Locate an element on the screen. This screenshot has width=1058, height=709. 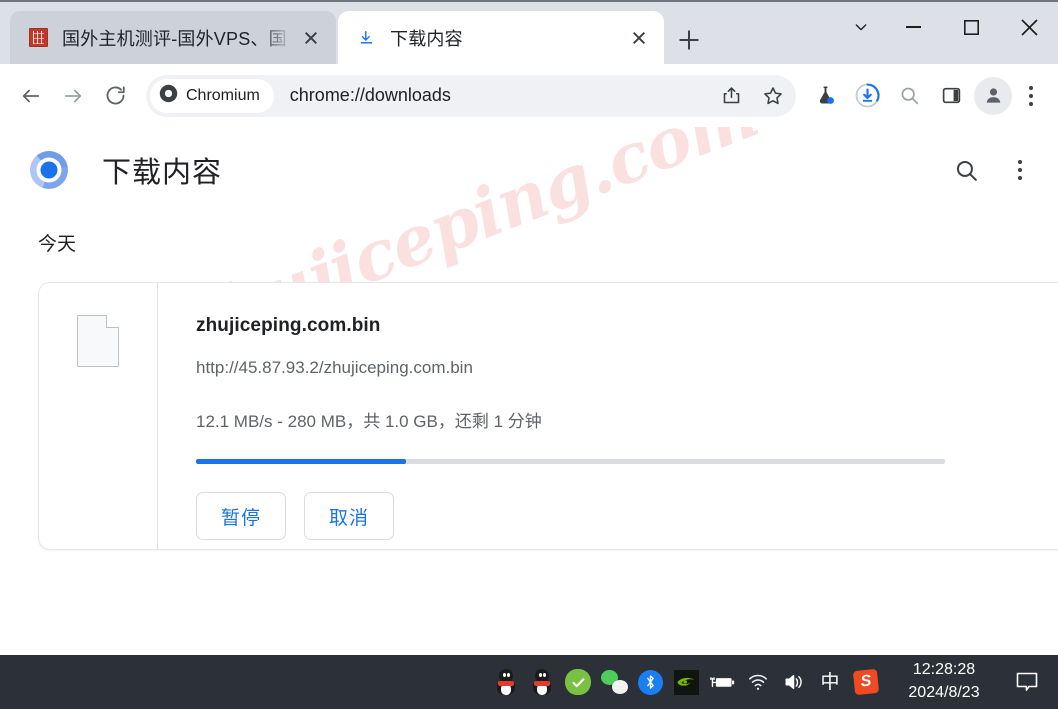
tab-title: 国外主机测评-国外VPS、国 is located at coordinates (174, 38).